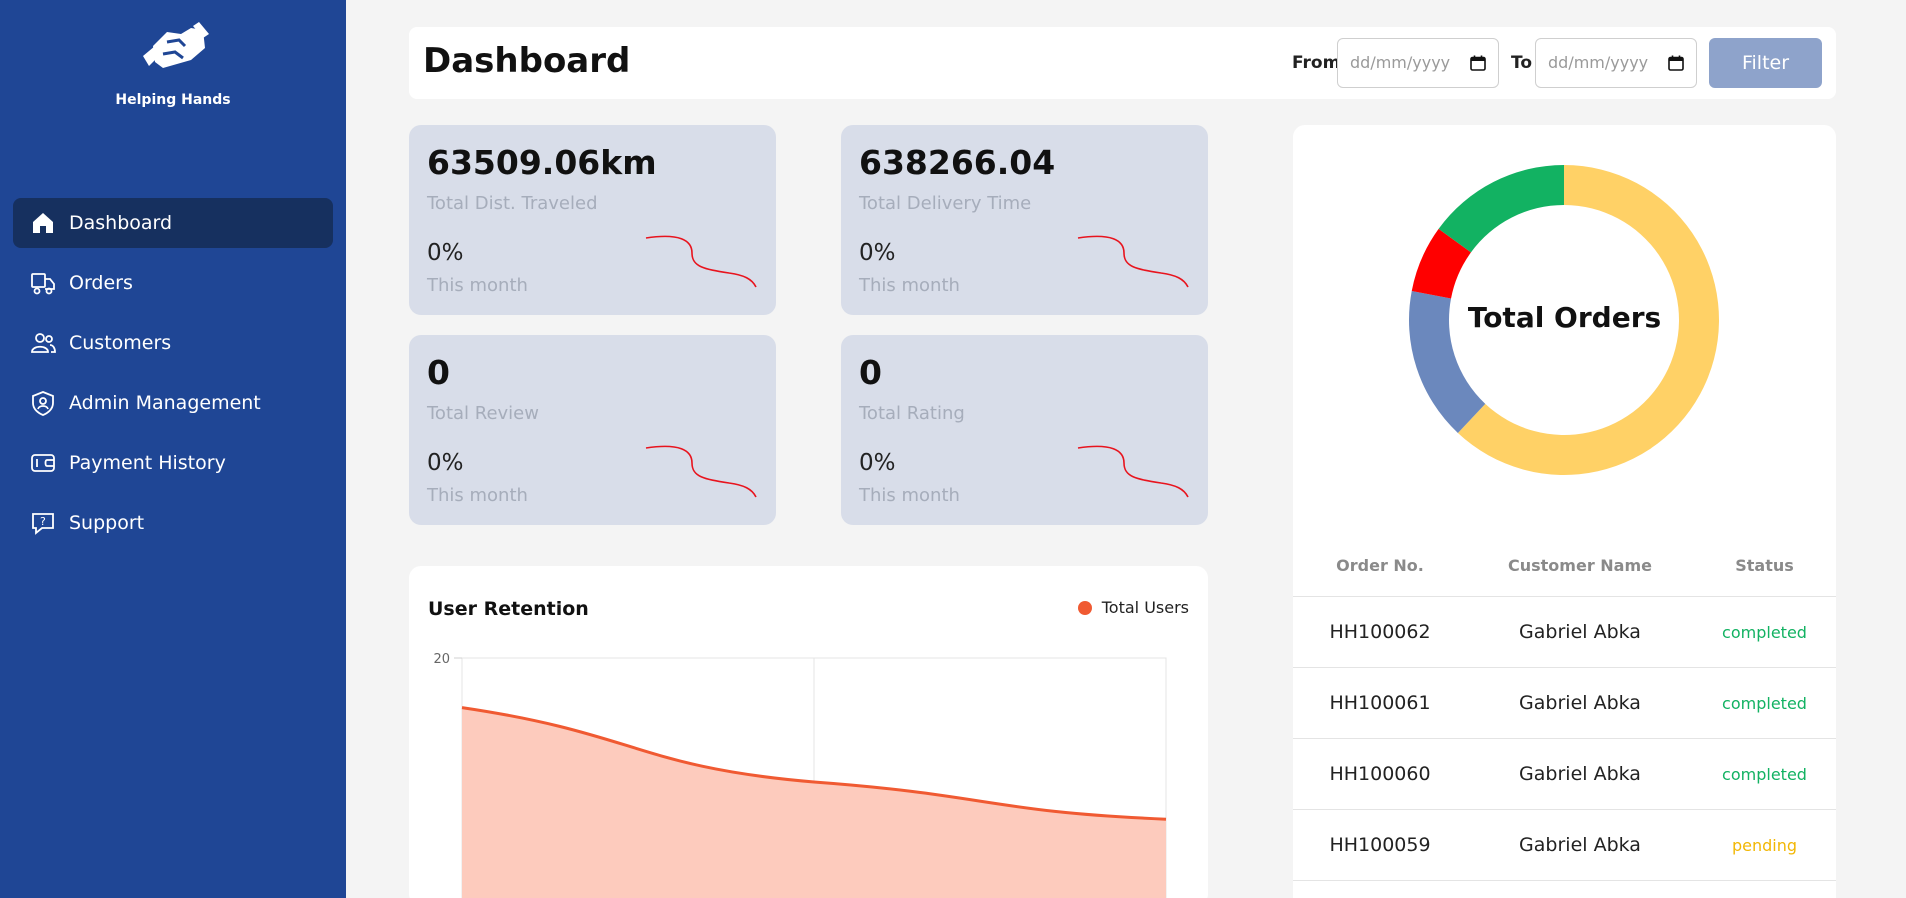  I want to click on sidebar-item-admin-management: Admin Management, so click(173, 403).